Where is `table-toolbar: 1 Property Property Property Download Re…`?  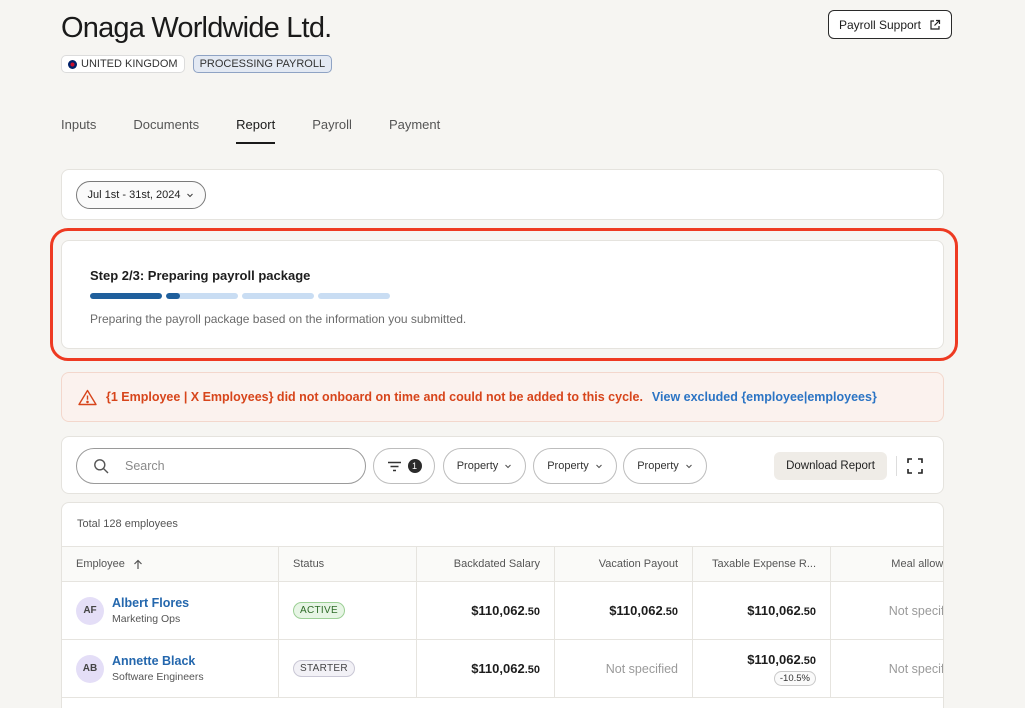 table-toolbar: 1 Property Property Property Download Re… is located at coordinates (502, 465).